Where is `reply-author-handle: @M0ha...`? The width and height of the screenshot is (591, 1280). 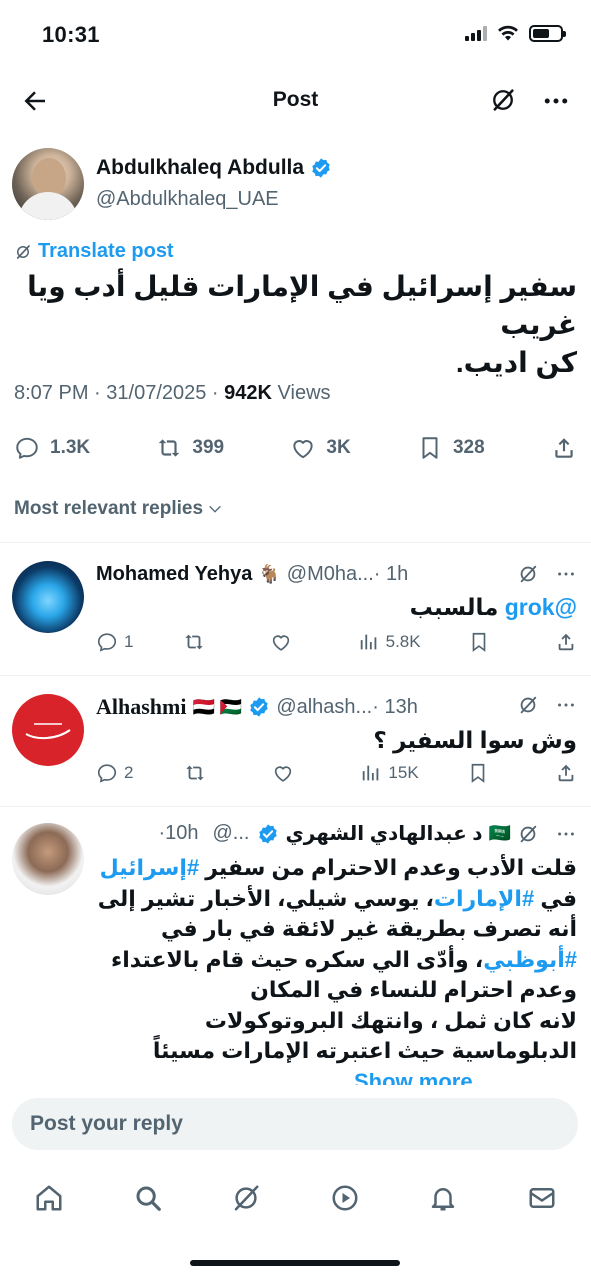 reply-author-handle: @M0ha... is located at coordinates (330, 574).